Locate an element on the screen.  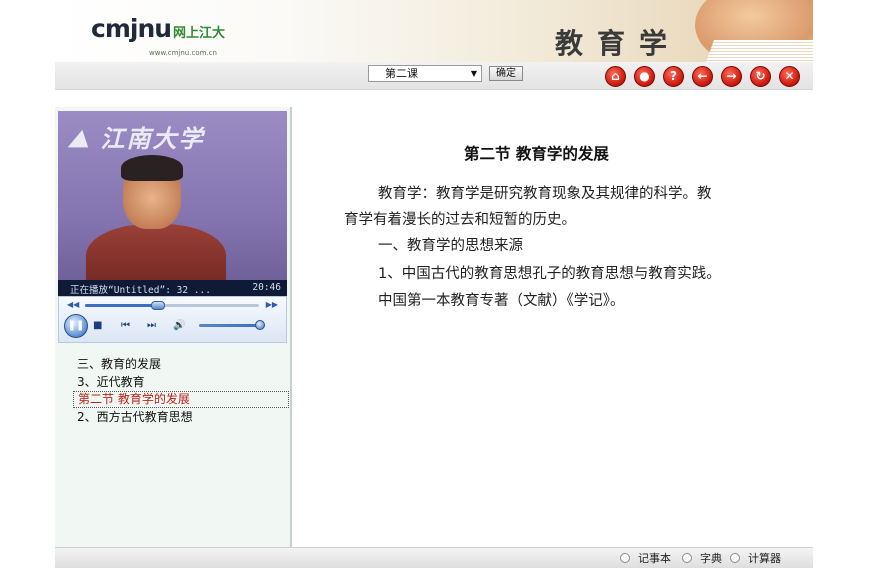
user-icon: ● is located at coordinates (644, 76).